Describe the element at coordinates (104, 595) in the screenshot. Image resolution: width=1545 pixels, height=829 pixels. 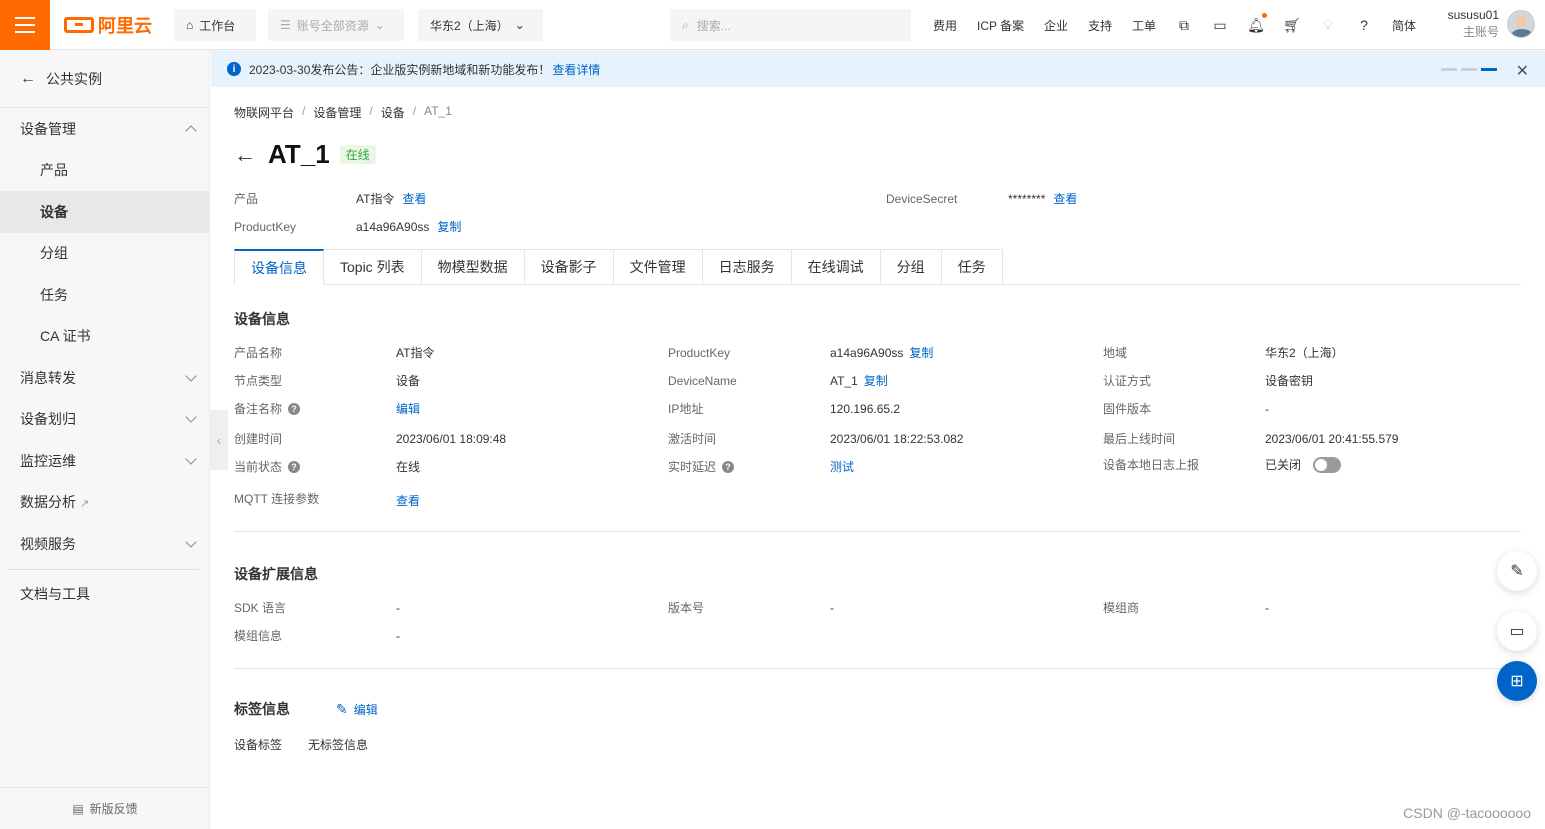
I see `sidebar-item-docs-tools: 文档与工具` at that location.